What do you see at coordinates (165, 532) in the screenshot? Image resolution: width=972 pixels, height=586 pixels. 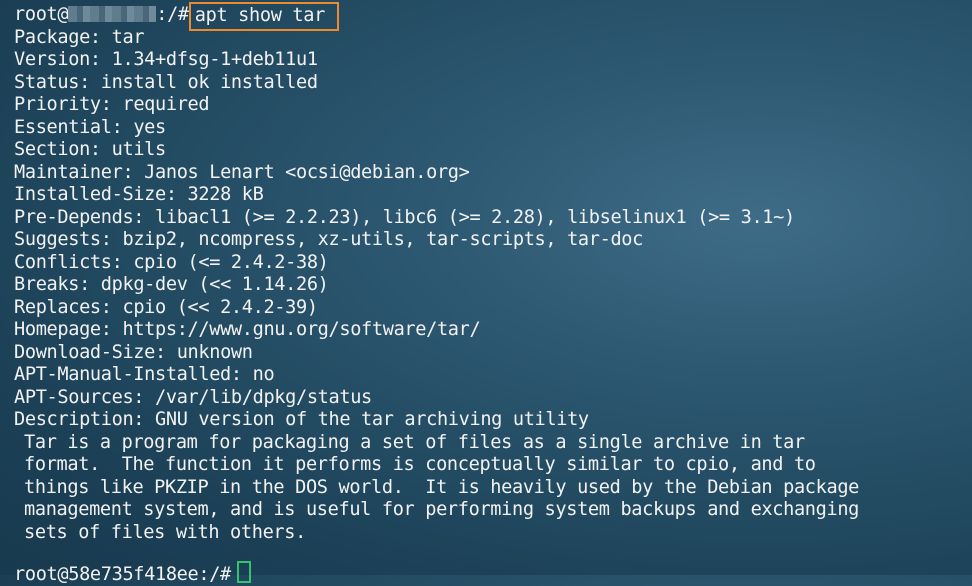 I see `description-line: sets of files with others.` at bounding box center [165, 532].